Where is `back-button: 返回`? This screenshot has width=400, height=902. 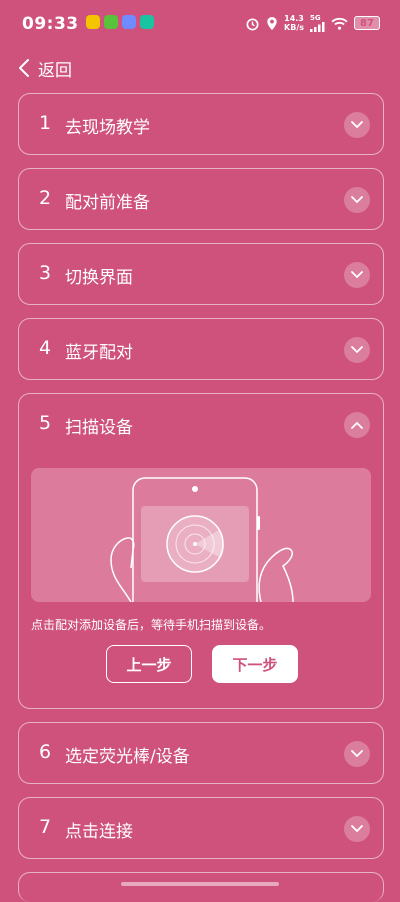 back-button: 返回 is located at coordinates (45, 68).